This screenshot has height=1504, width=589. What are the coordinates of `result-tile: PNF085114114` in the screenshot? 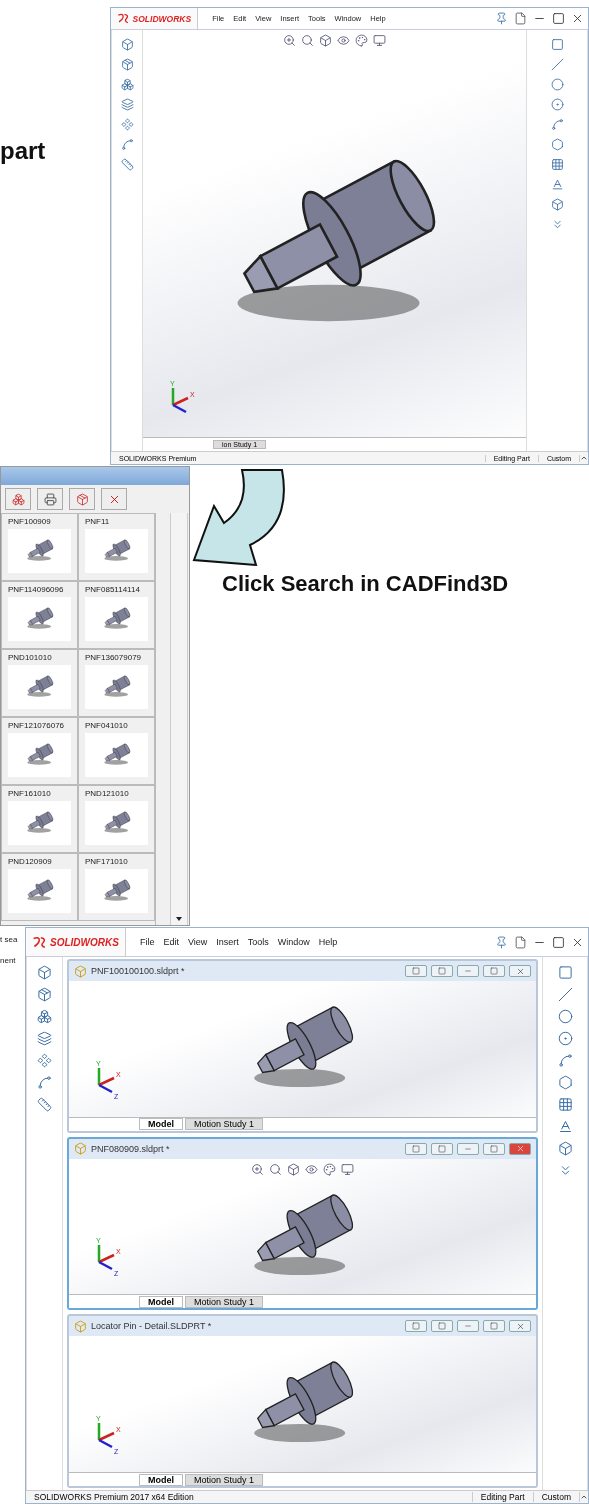 It's located at (116, 615).